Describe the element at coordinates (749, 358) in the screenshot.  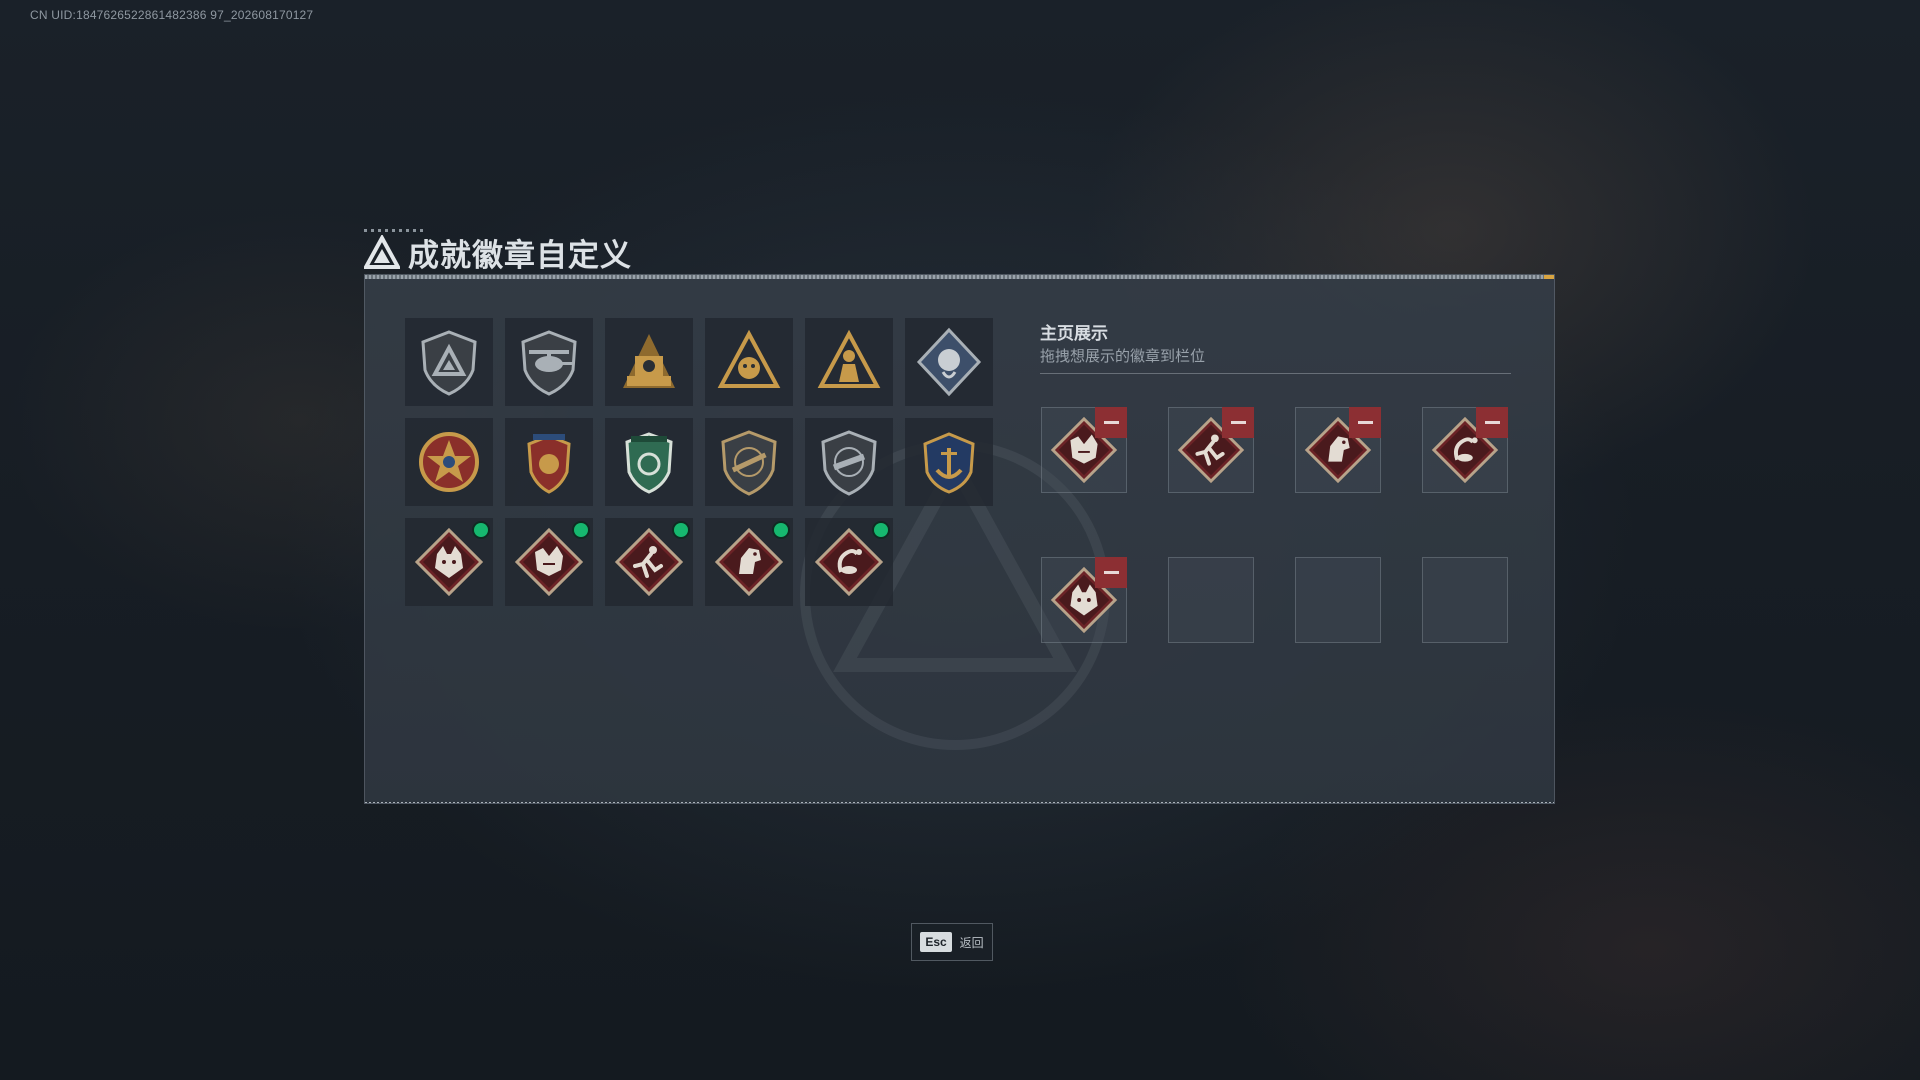
I see `golden-triangle-beast-icon` at that location.